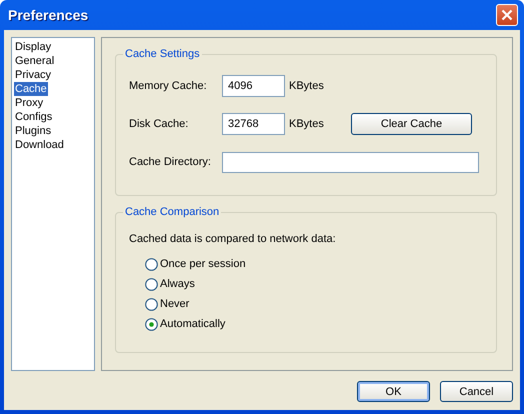 Image resolution: width=524 pixels, height=414 pixels. I want to click on sidebar-item: Cache, so click(31, 89).